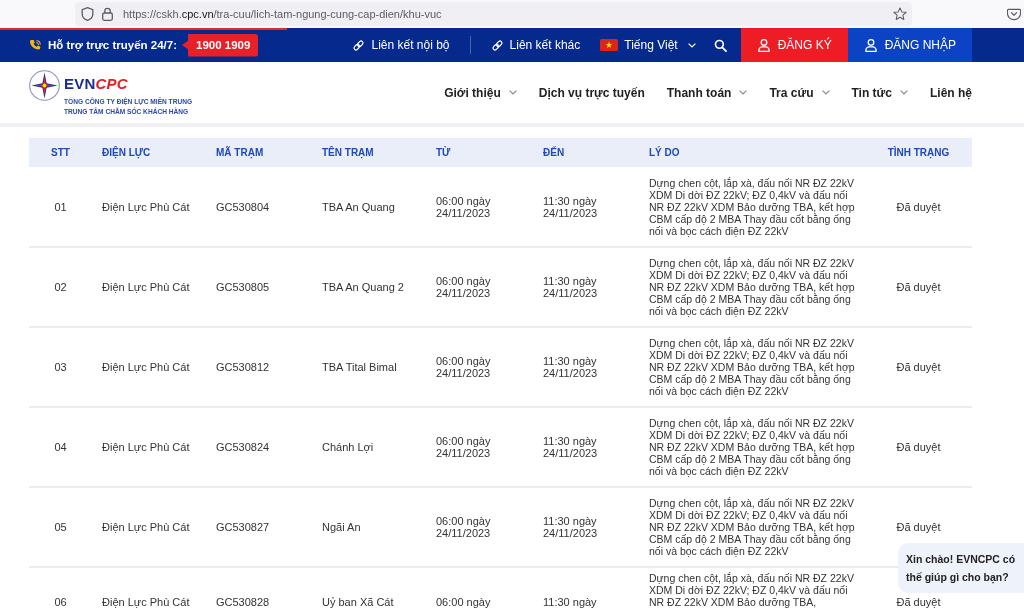 This screenshot has height=610, width=1024. Describe the element at coordinates (909, 45) in the screenshot. I see `login-button: ĐĂNG NHẬP` at that location.